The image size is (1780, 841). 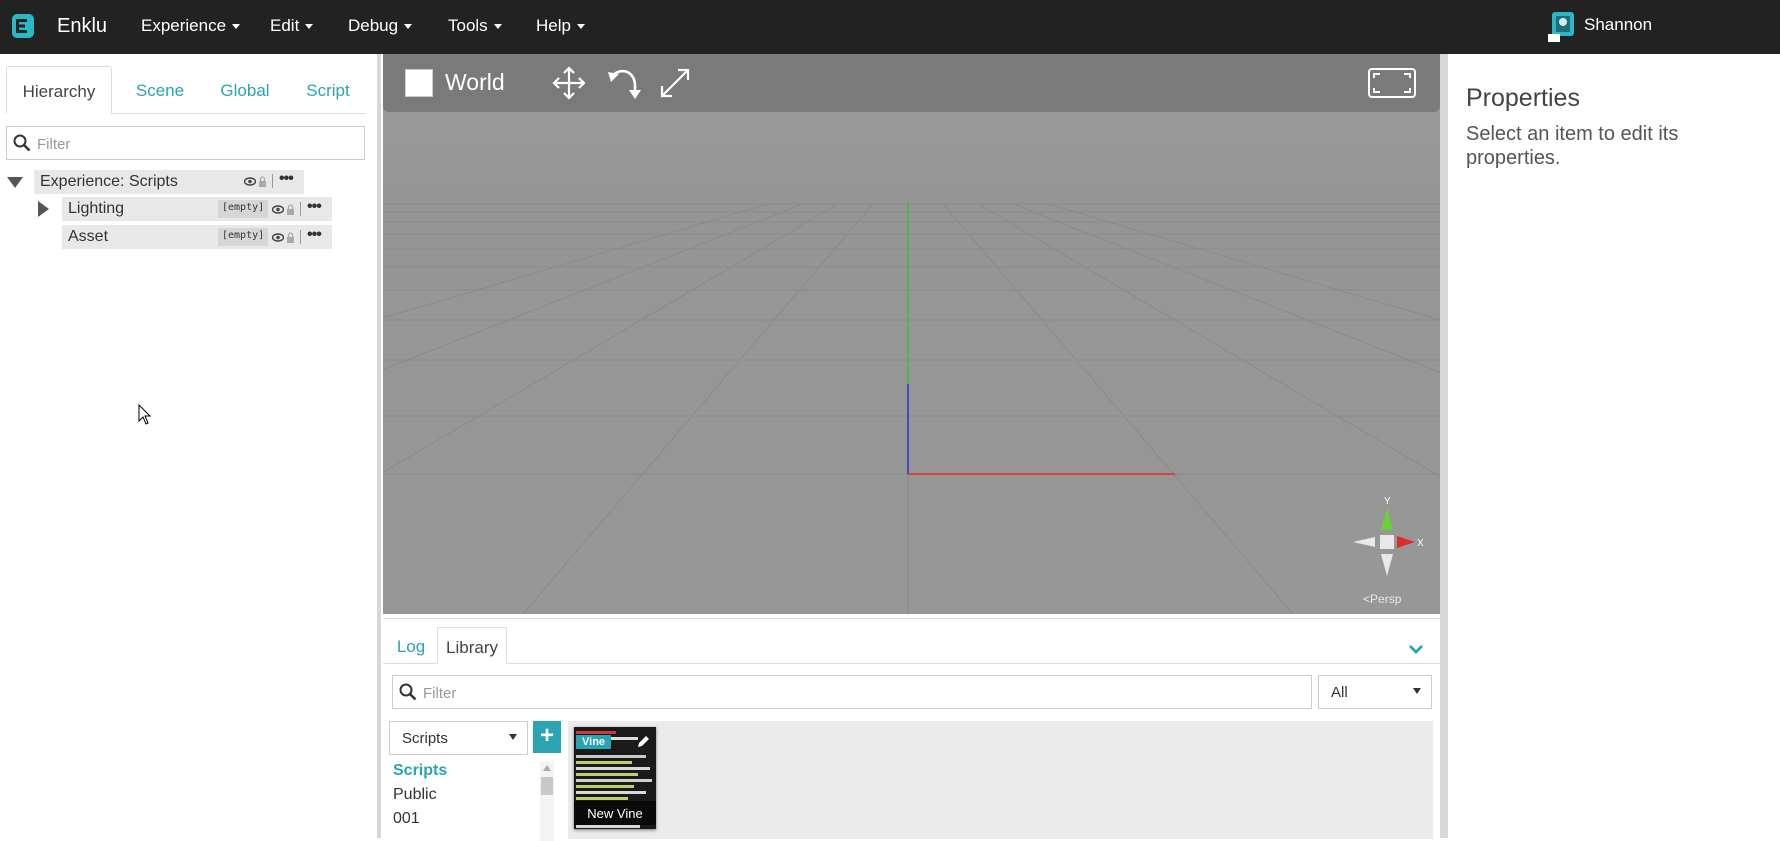 I want to click on scale-icon, so click(x=675, y=83).